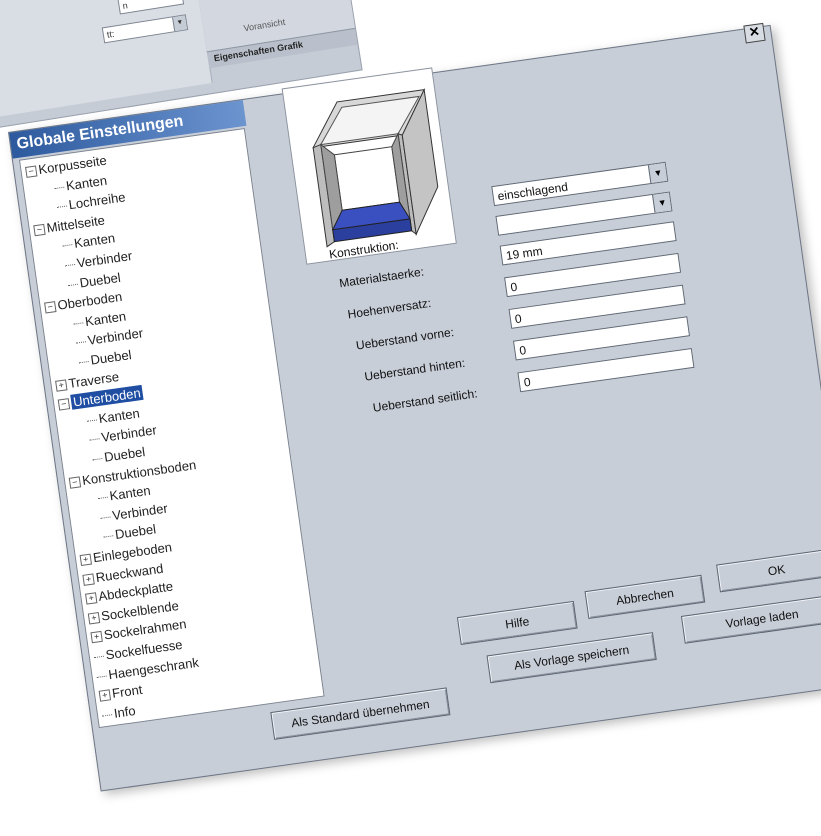  Describe the element at coordinates (106, 59) in the screenshot. I see `background-settings-panel: 2 ▼ n tt: ▼` at that location.